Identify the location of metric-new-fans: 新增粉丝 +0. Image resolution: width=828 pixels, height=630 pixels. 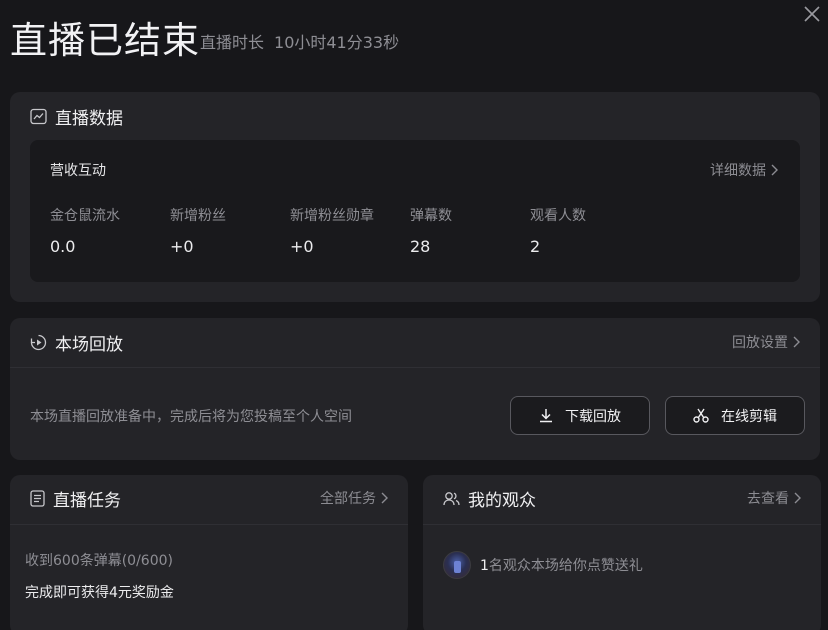
(198, 232).